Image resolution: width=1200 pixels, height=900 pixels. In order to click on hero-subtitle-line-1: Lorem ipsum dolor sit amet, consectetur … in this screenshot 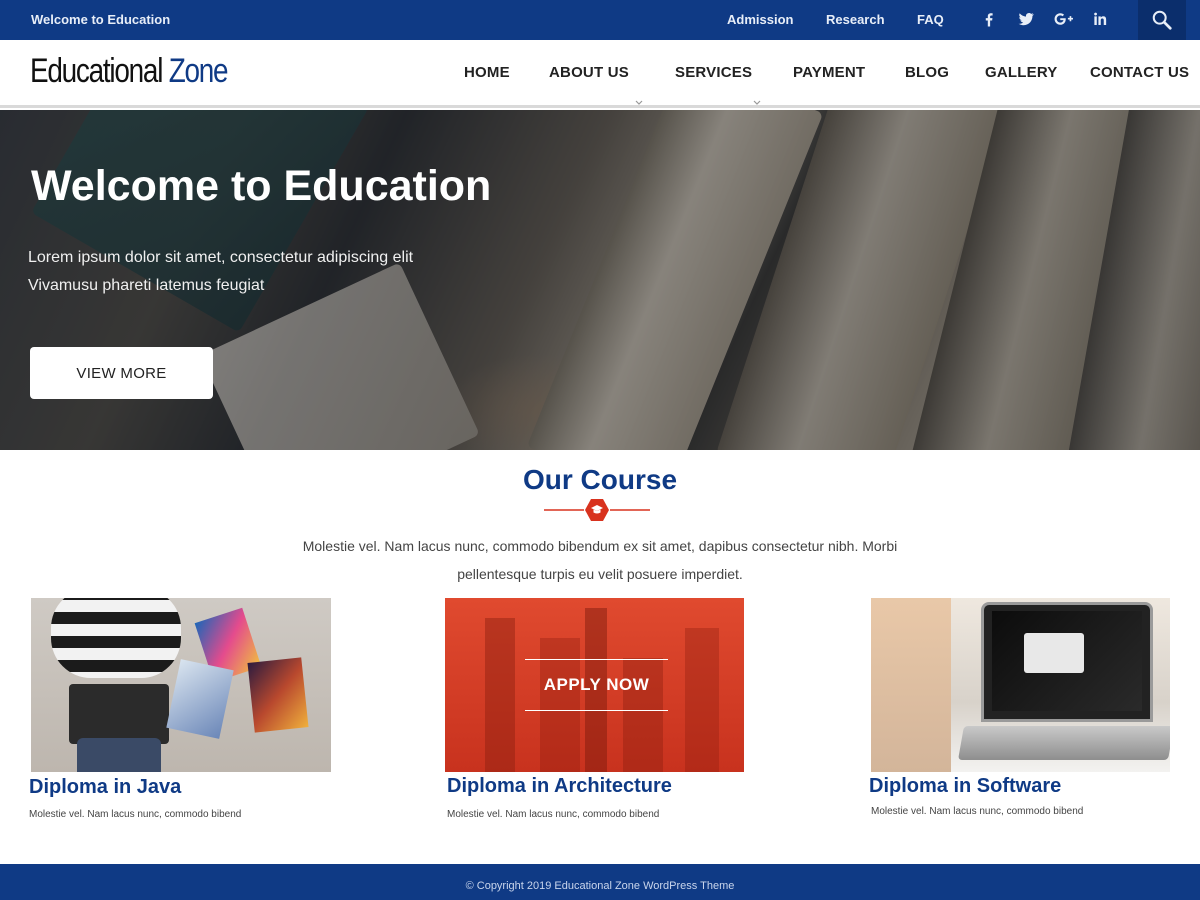, I will do `click(221, 257)`.